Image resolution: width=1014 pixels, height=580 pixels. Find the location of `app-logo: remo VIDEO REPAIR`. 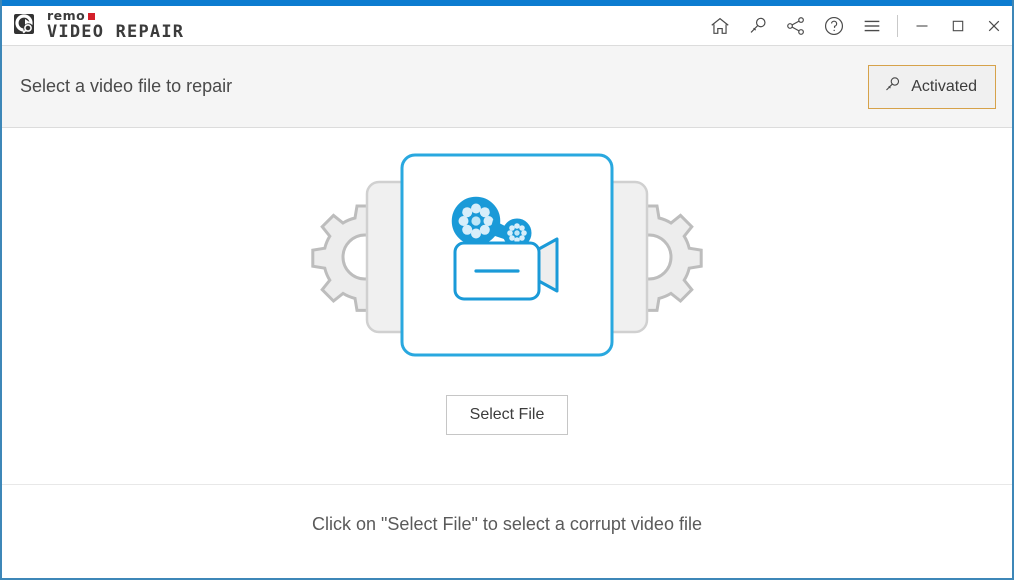

app-logo: remo VIDEO REPAIR is located at coordinates (98, 25).